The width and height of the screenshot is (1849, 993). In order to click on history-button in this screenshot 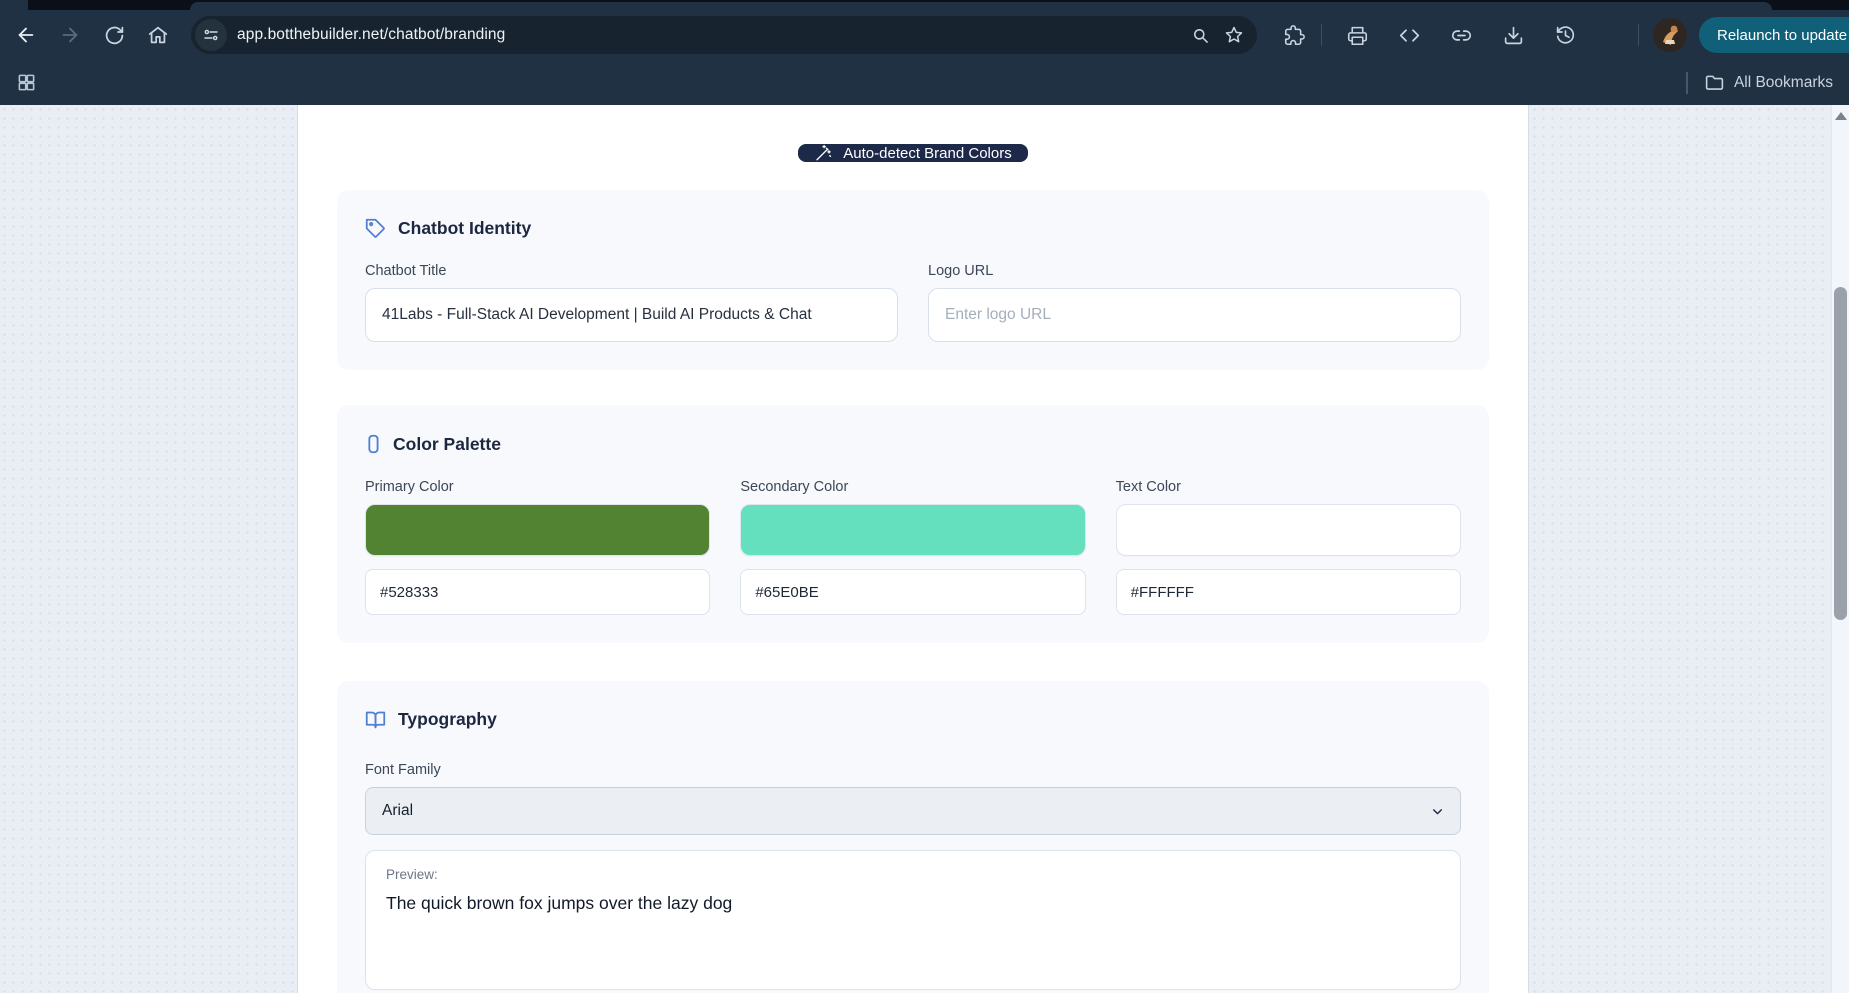, I will do `click(1565, 35)`.